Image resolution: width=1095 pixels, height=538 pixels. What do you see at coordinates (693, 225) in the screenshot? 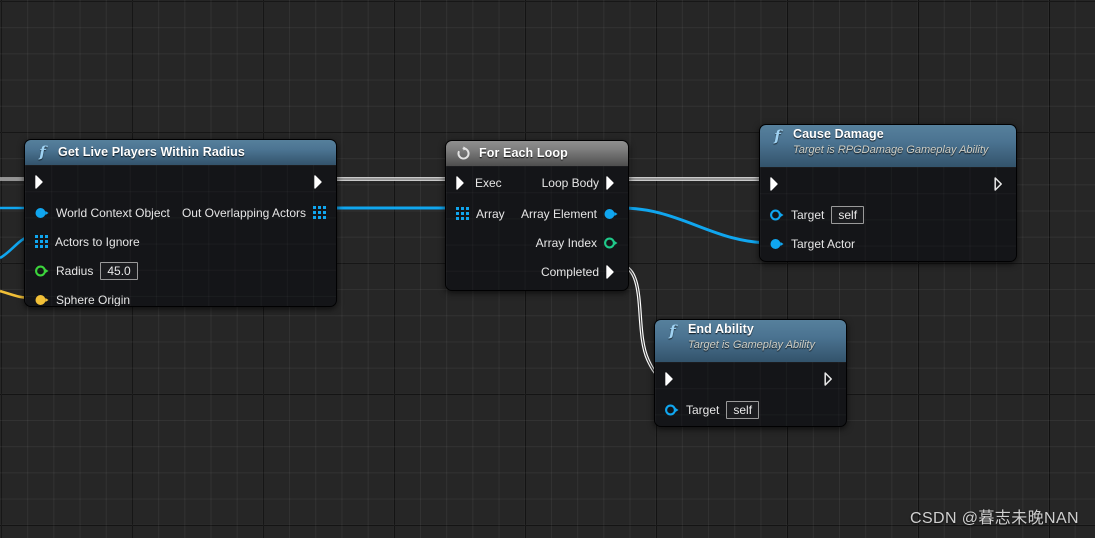
I see `wire-arrayelement-targetactor` at bounding box center [693, 225].